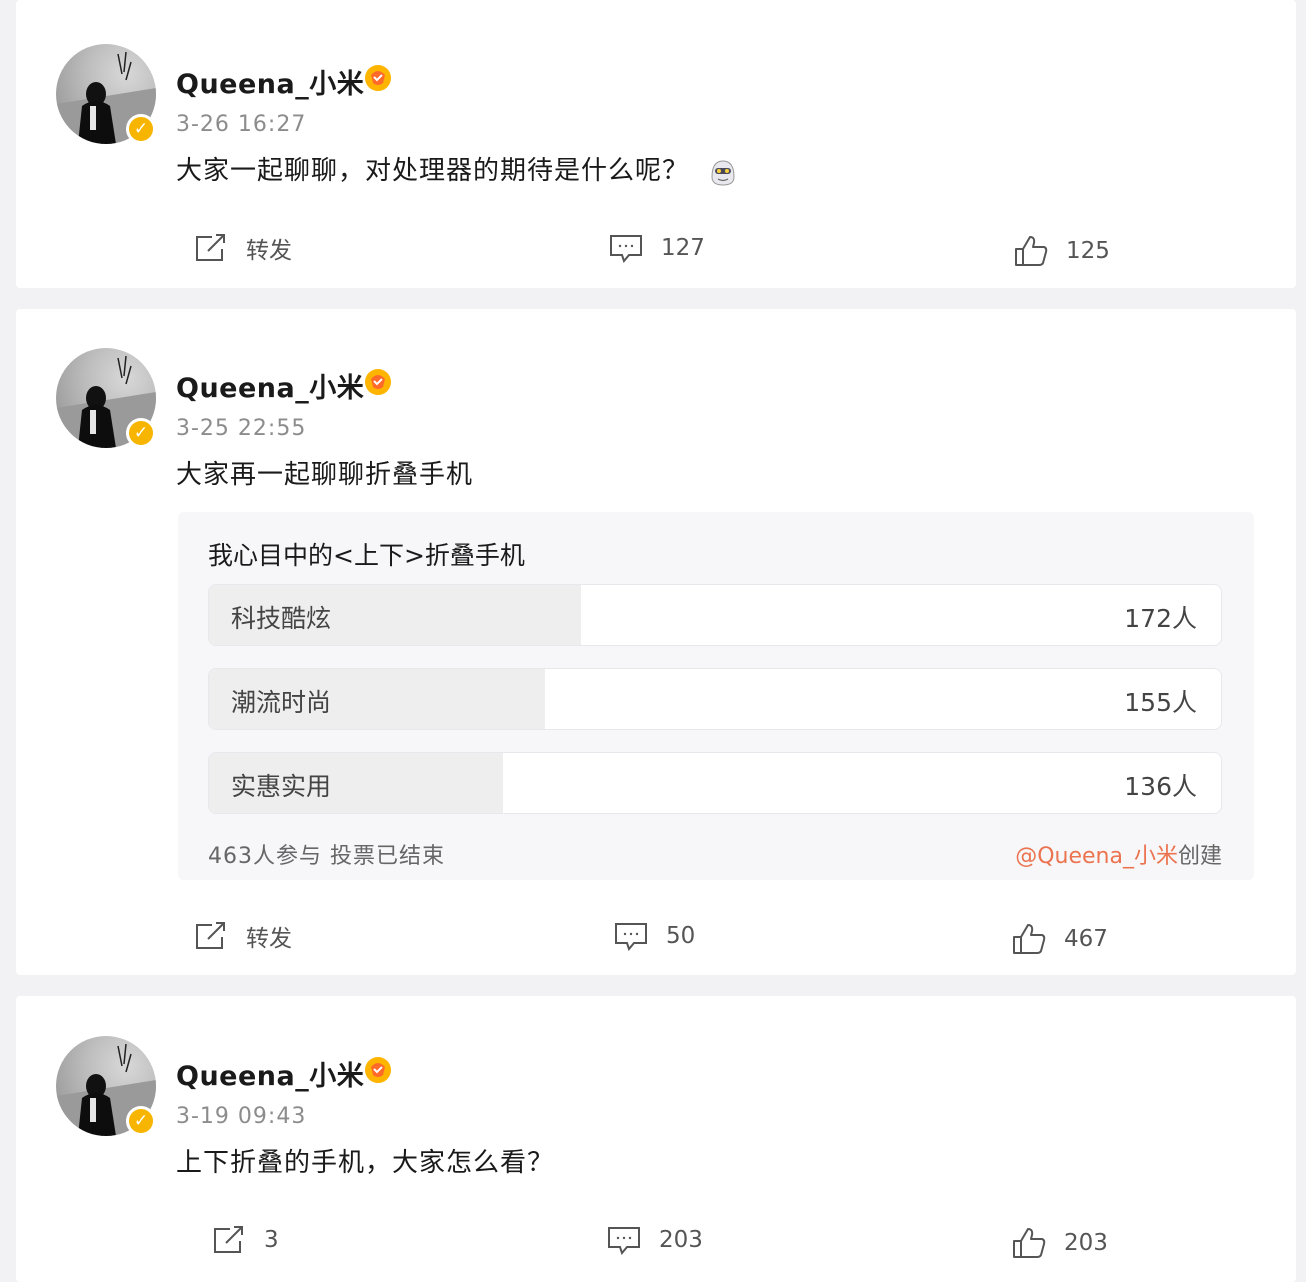  Describe the element at coordinates (281, 618) in the screenshot. I see `poll-option-label: 科技酷炫` at that location.